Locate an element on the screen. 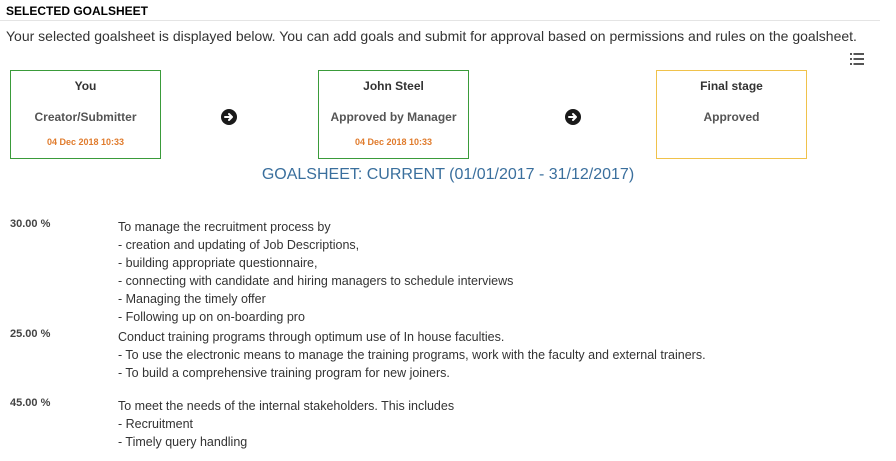 The image size is (896, 461). stage-status: Approved is located at coordinates (731, 117).